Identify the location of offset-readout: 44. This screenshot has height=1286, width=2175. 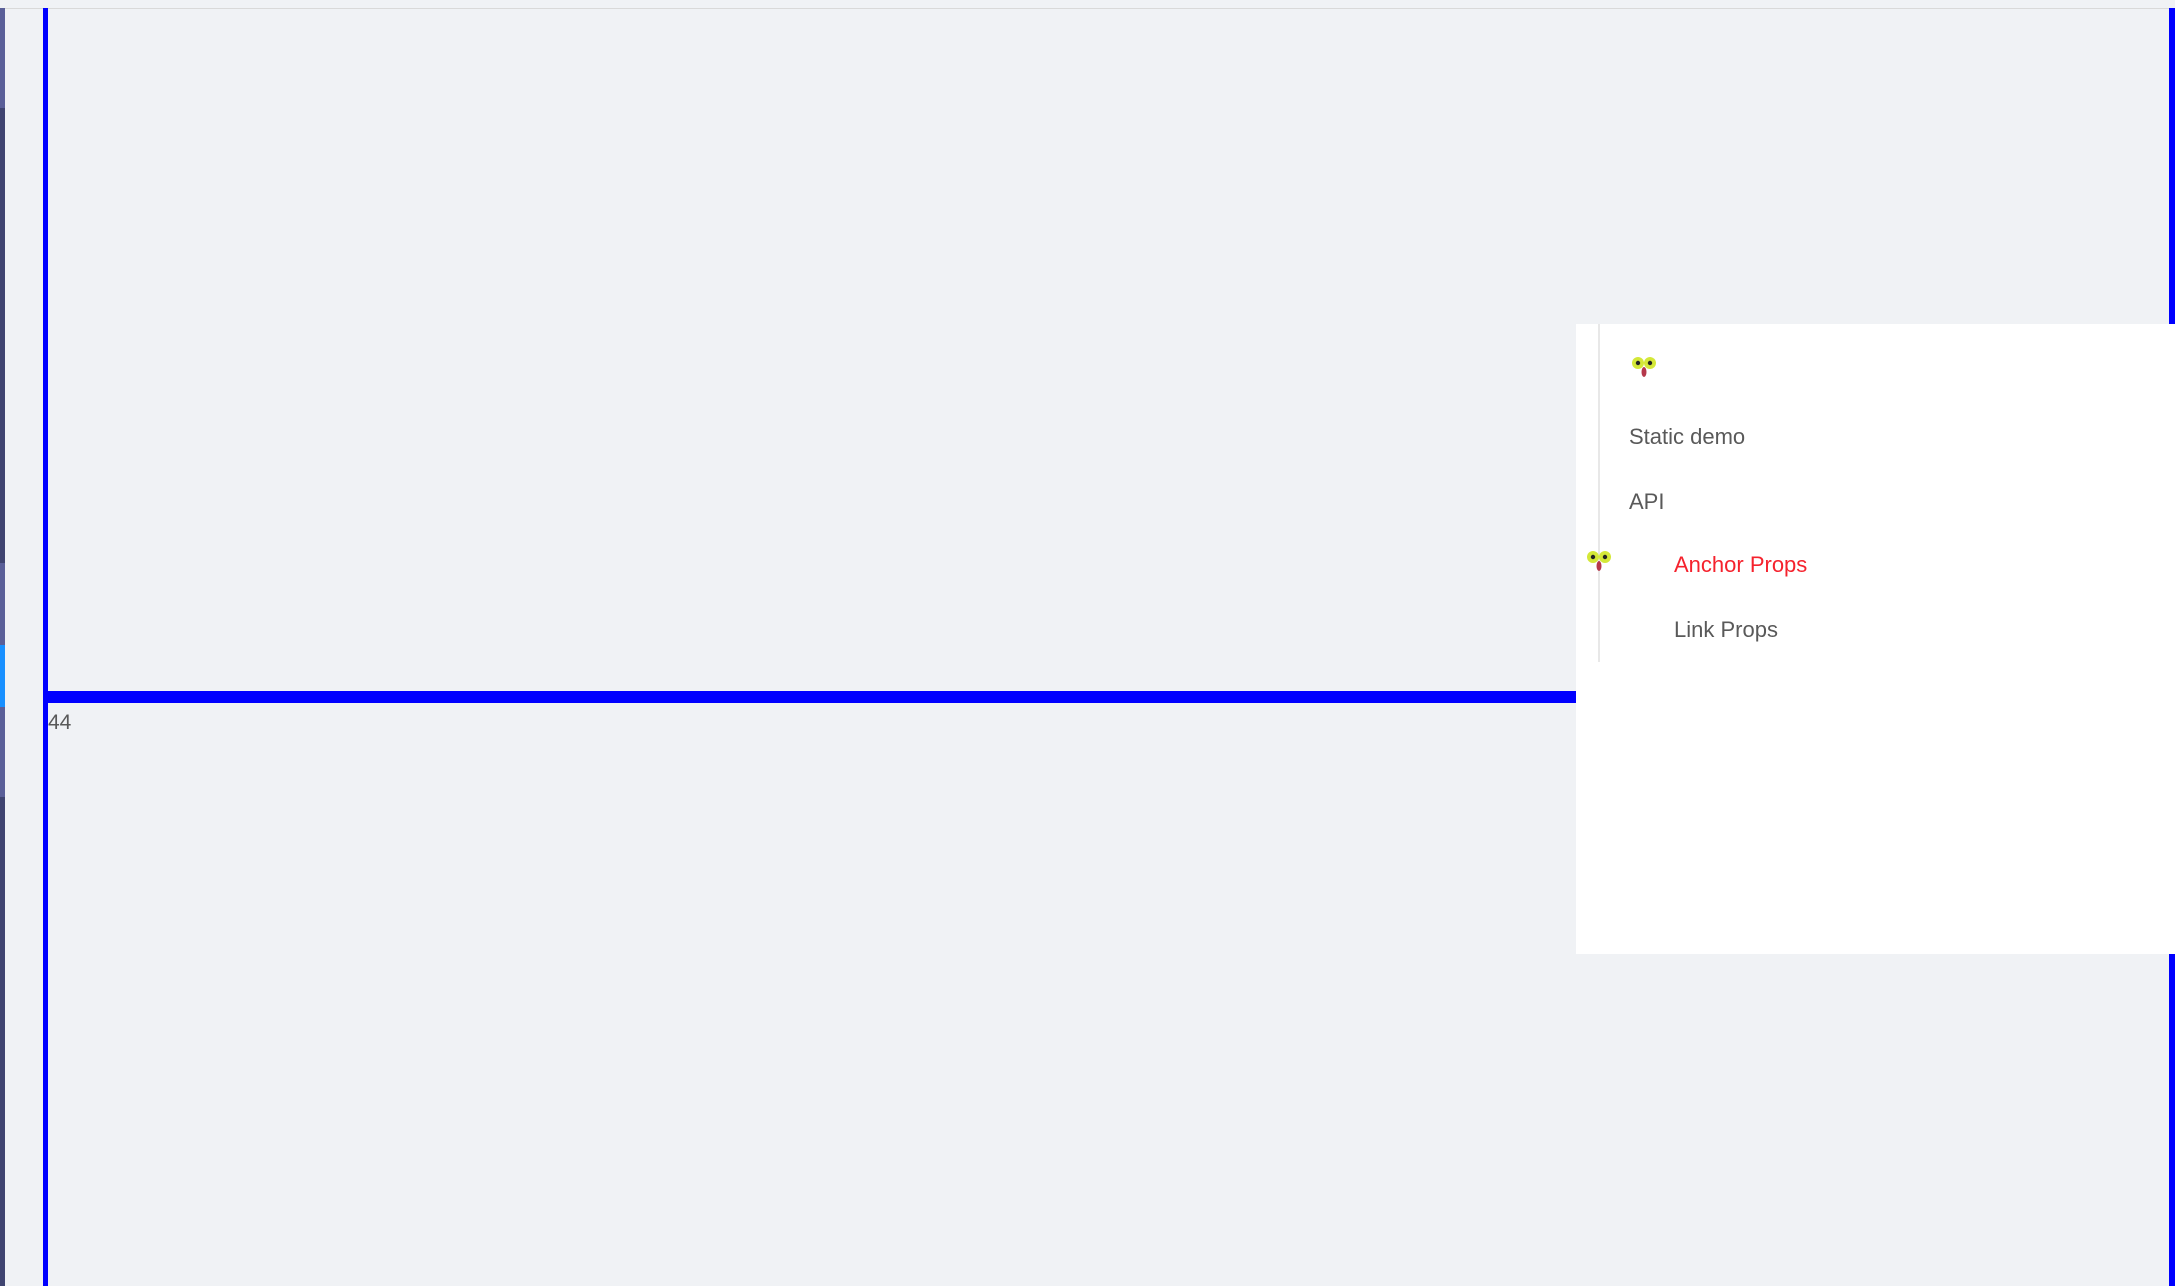
(60, 722).